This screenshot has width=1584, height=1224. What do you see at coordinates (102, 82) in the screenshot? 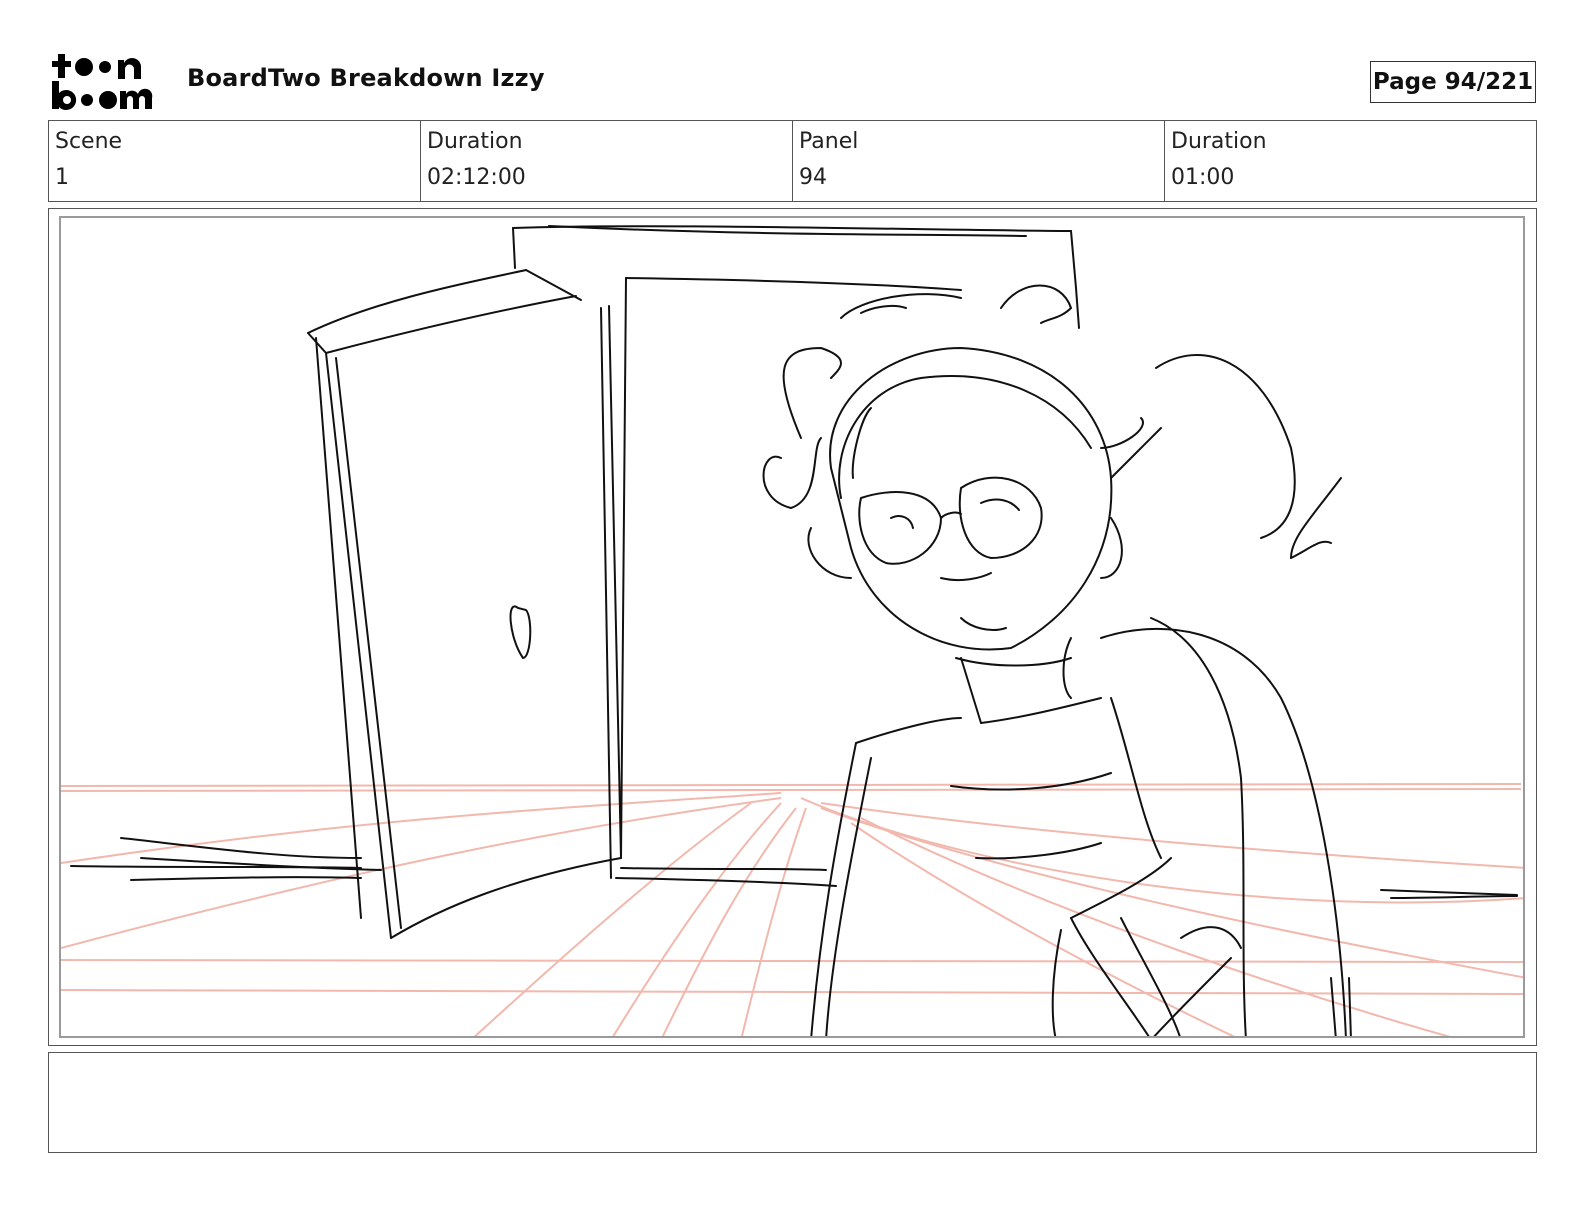
I see `toonboom-logo` at bounding box center [102, 82].